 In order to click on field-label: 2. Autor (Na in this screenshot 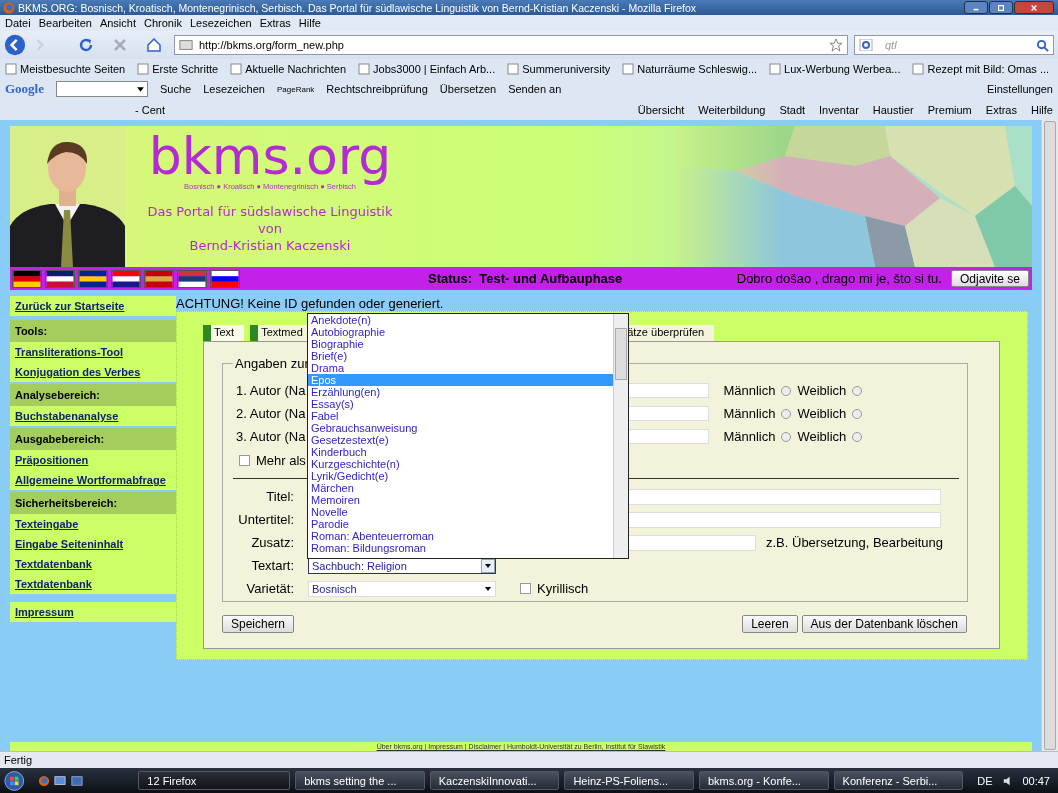, I will do `click(271, 413)`.